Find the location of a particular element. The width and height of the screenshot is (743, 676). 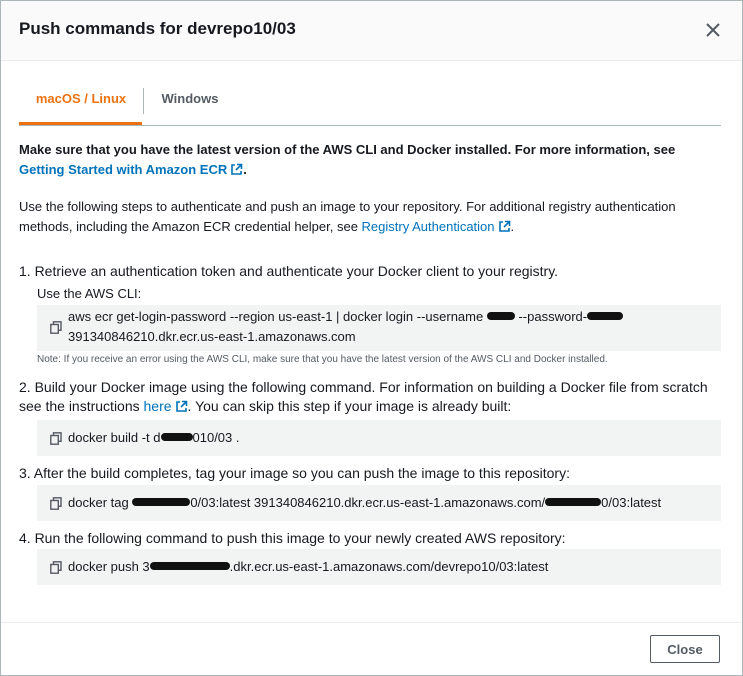

step-4-code-part-a: docker push 3 is located at coordinates (109, 566).